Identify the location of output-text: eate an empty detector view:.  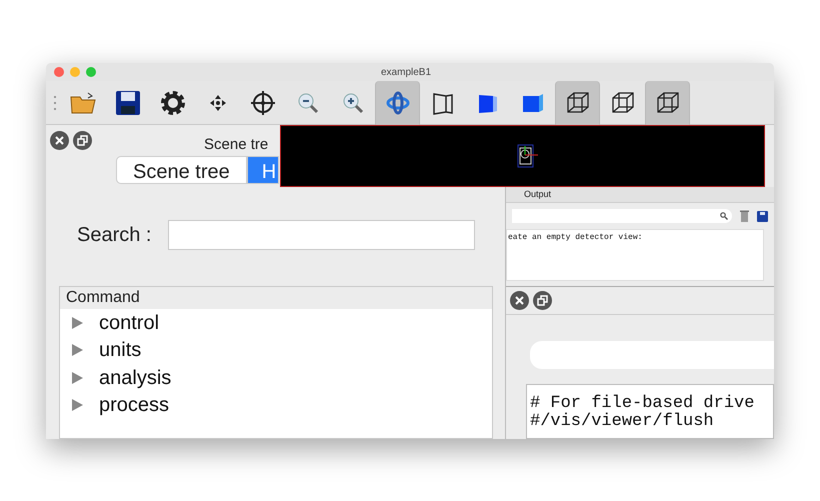
(635, 255).